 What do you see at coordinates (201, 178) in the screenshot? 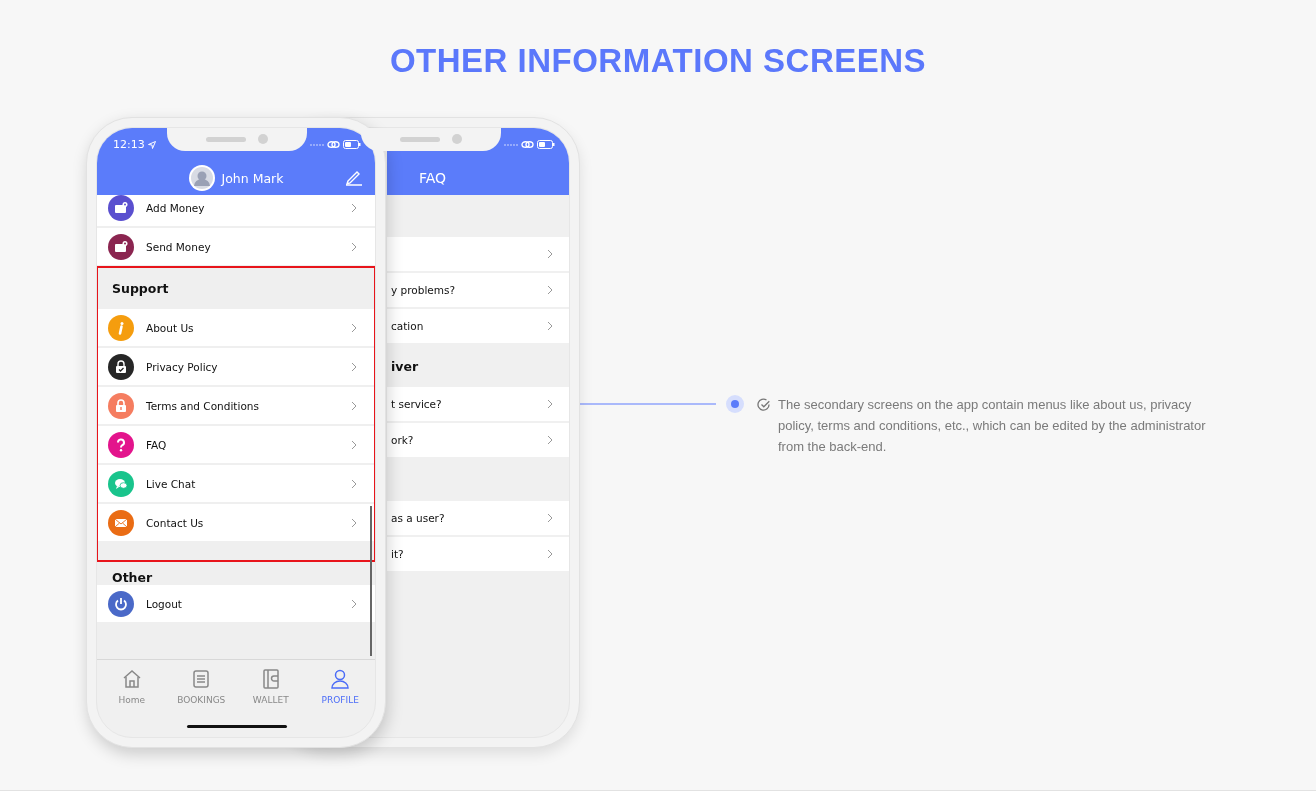
I see `avatar-icon` at bounding box center [201, 178].